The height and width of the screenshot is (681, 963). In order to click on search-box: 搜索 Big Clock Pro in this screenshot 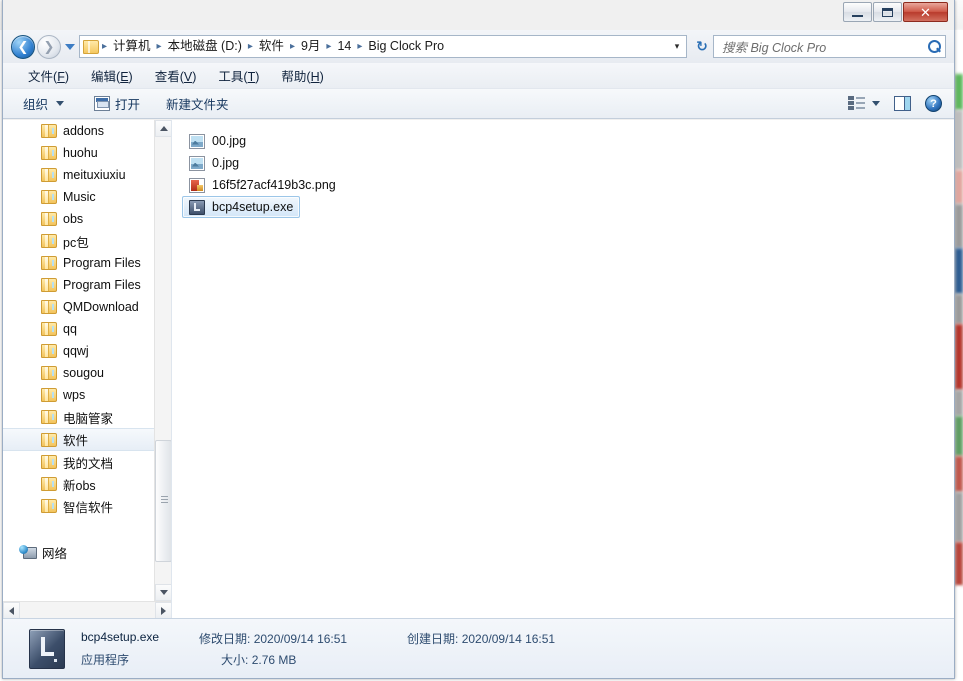, I will do `click(829, 46)`.